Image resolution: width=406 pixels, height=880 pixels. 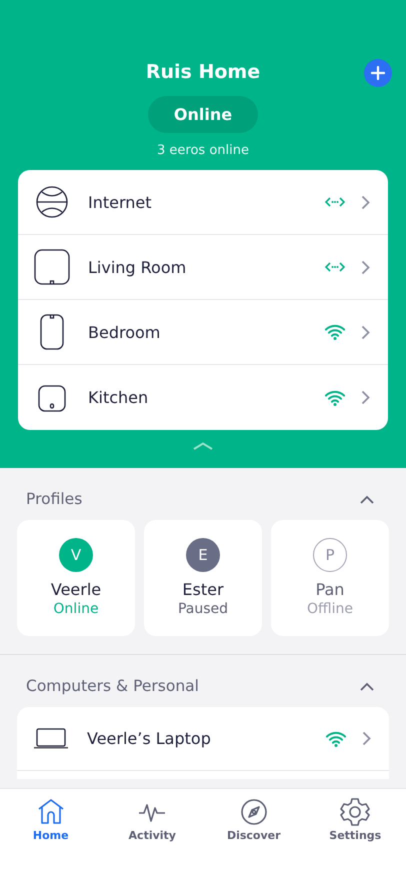 I want to click on device-row: Bedroom, so click(x=203, y=332).